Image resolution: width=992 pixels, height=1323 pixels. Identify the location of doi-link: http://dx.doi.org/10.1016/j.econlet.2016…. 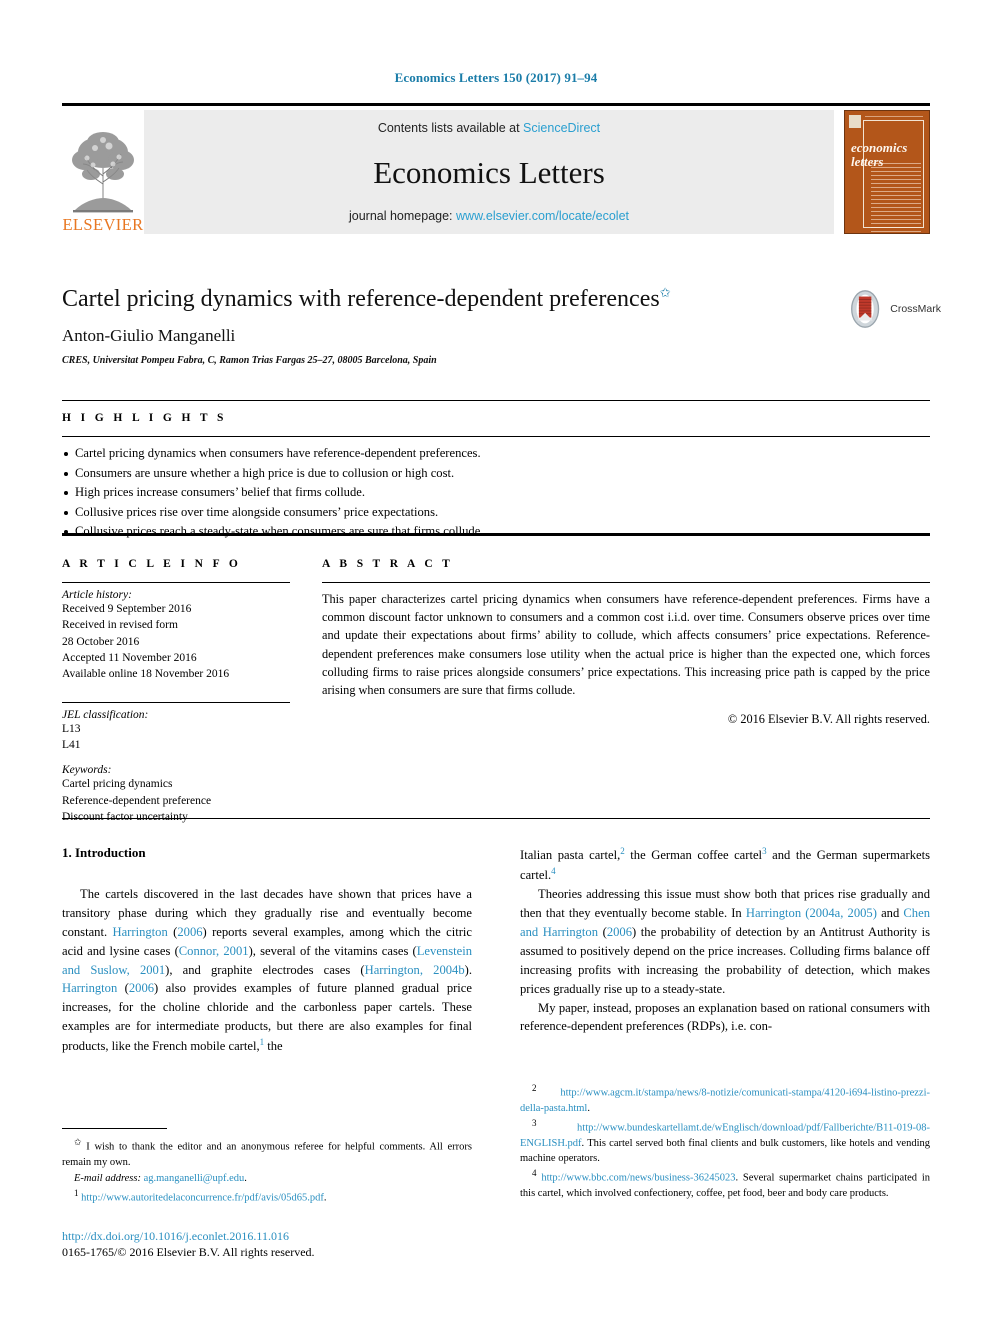
(277, 1236).